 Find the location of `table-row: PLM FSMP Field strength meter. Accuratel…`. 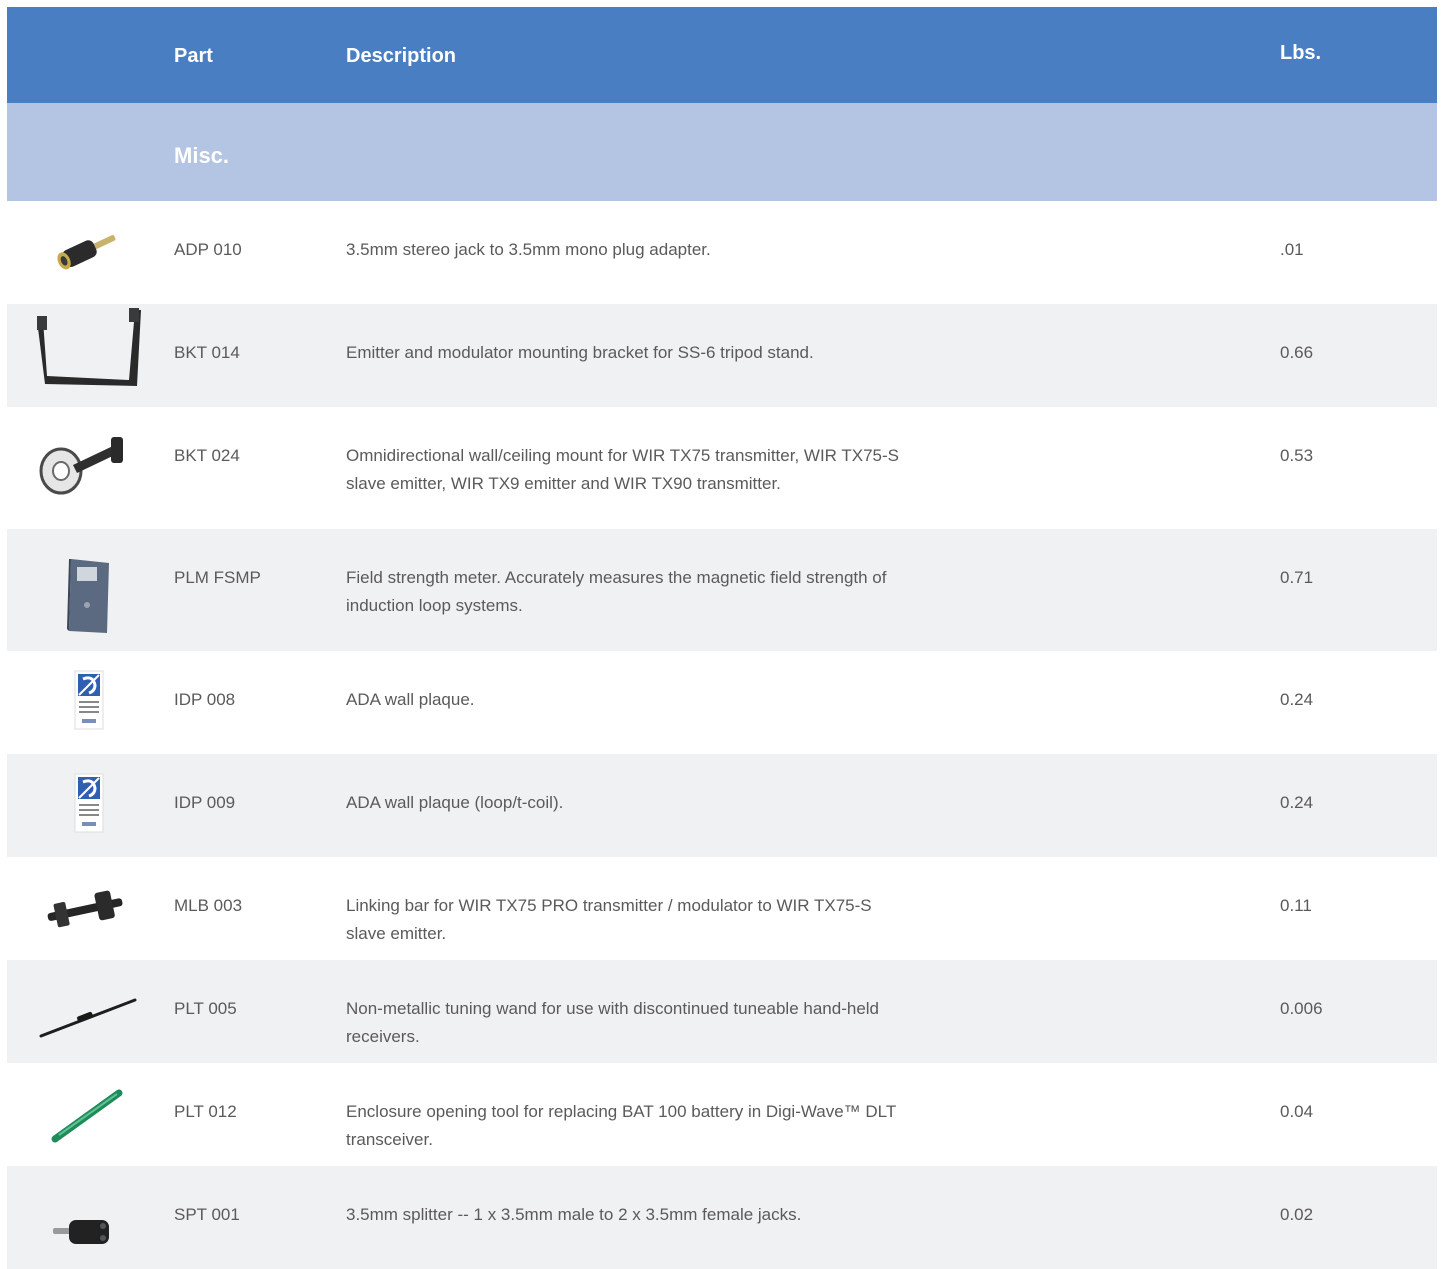

table-row: PLM FSMP Field strength meter. Accuratel… is located at coordinates (722, 590).